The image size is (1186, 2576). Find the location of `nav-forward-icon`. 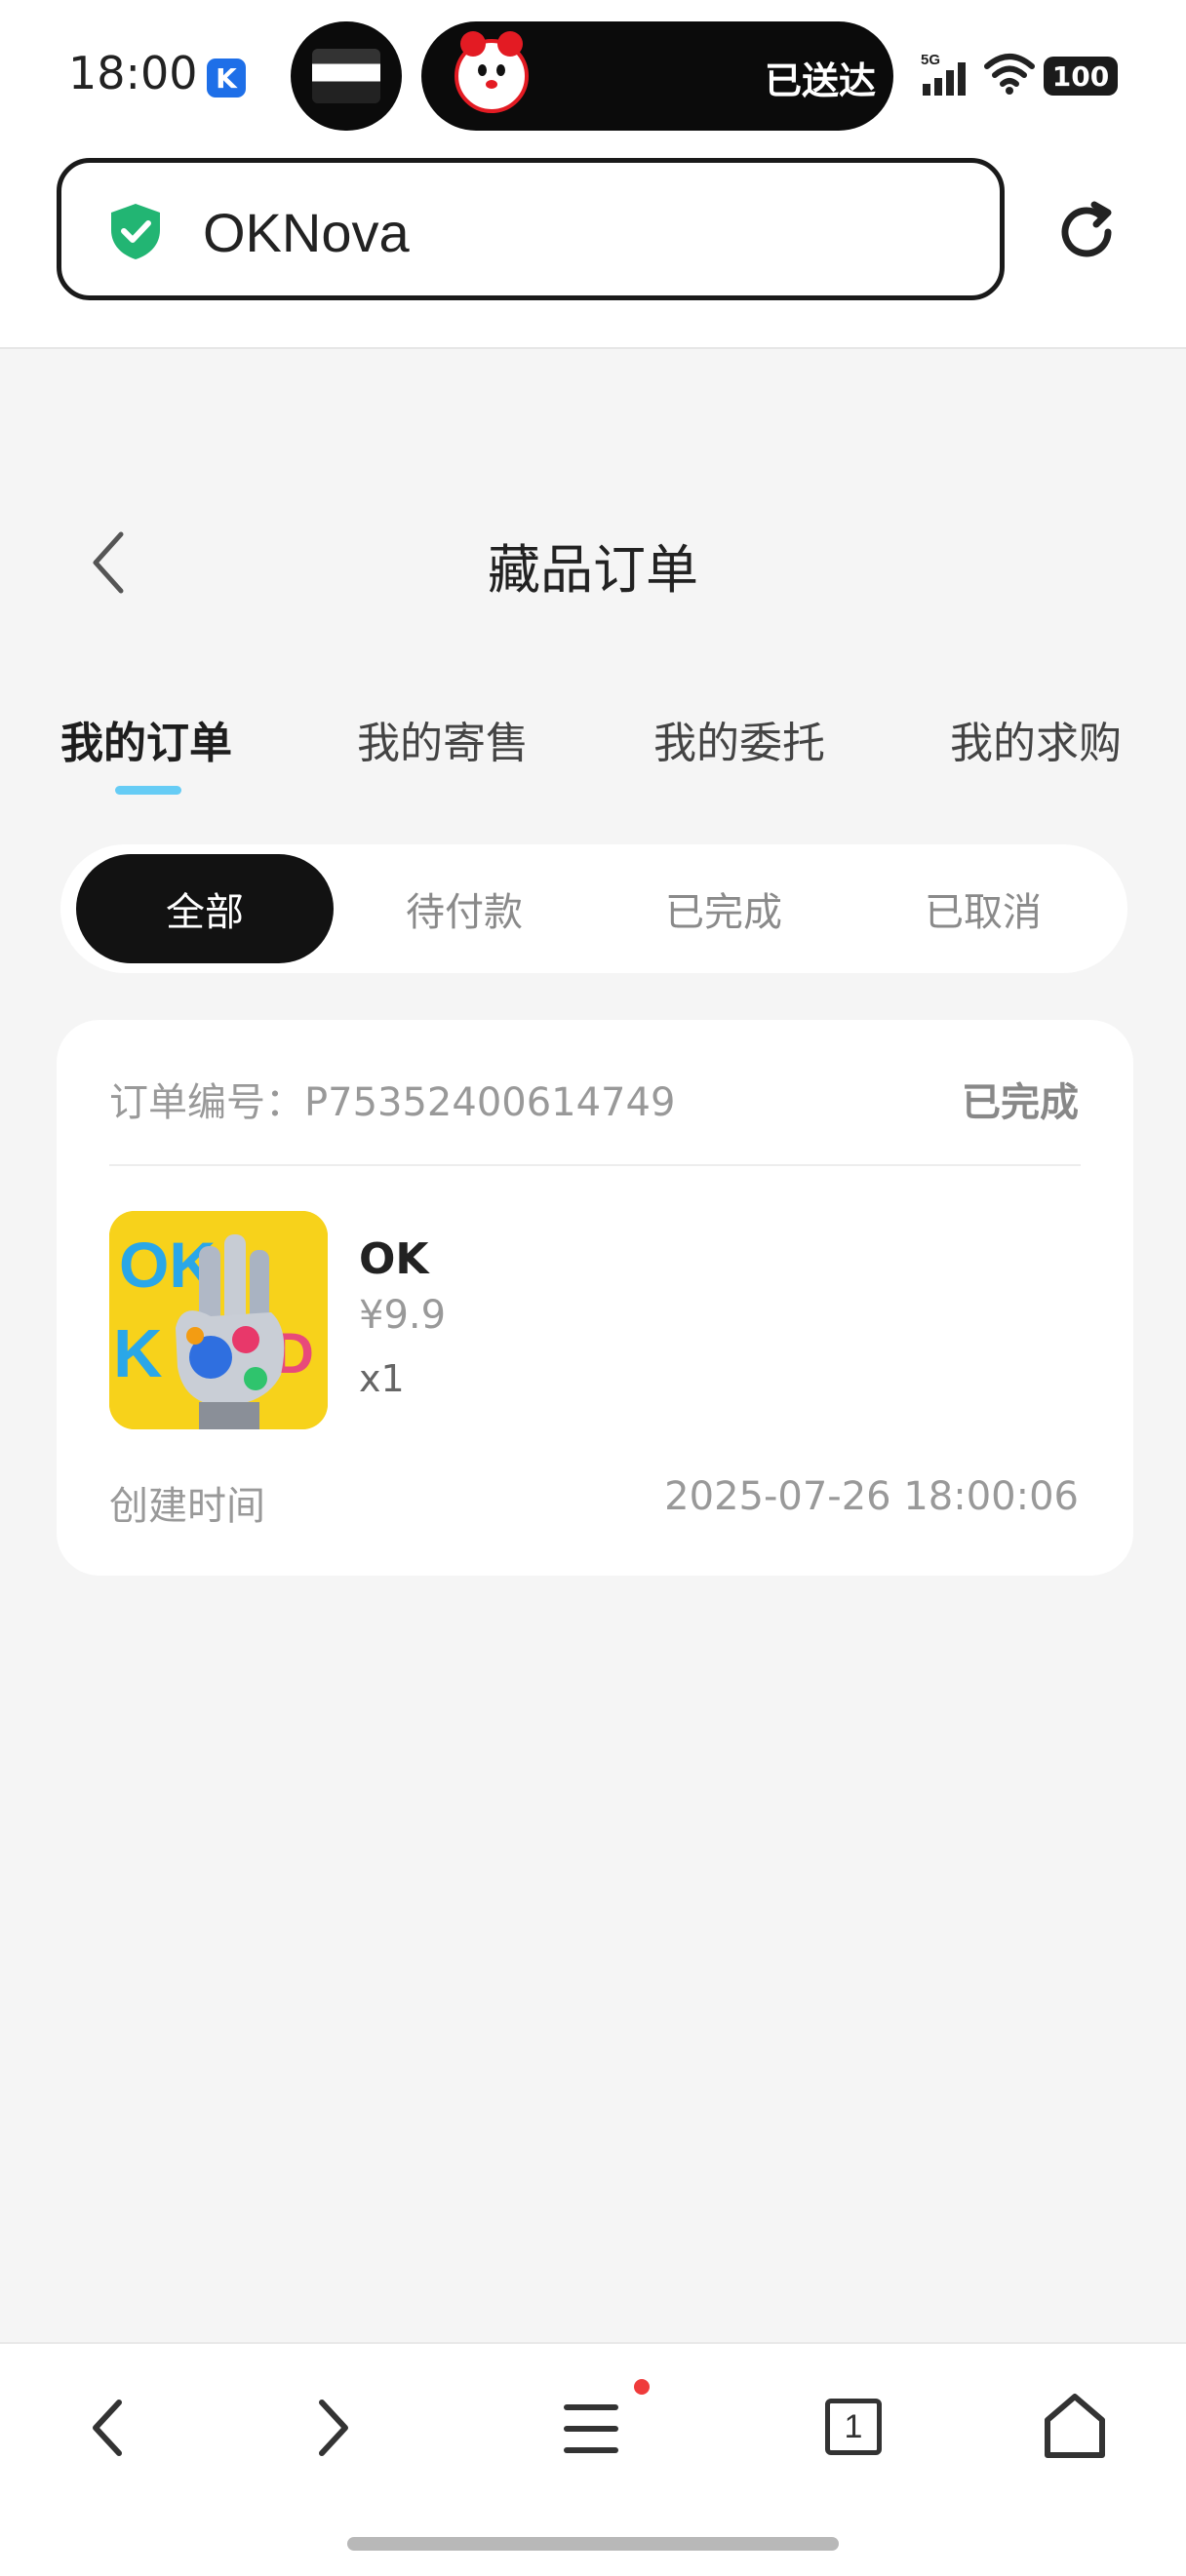

nav-forward-icon is located at coordinates (331, 2428).